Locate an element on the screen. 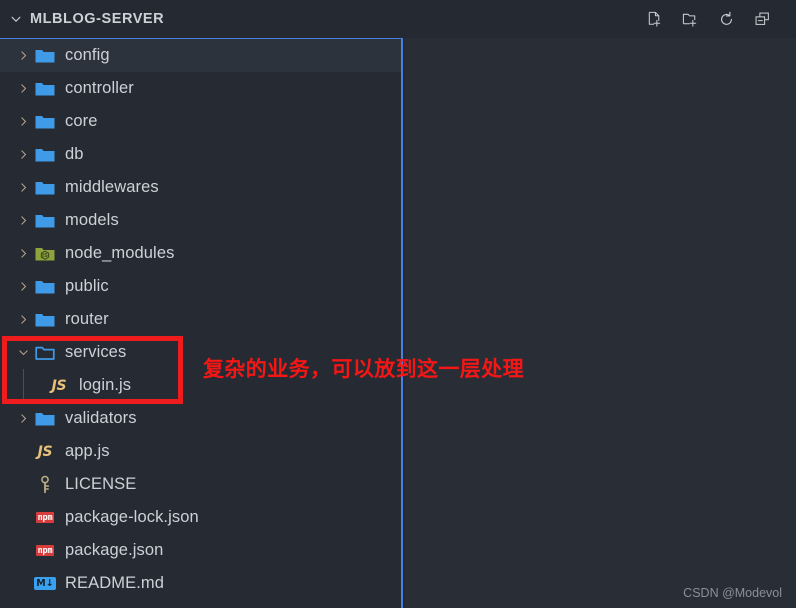 This screenshot has width=796, height=608. watermark: CSDN @Modevol is located at coordinates (732, 593).